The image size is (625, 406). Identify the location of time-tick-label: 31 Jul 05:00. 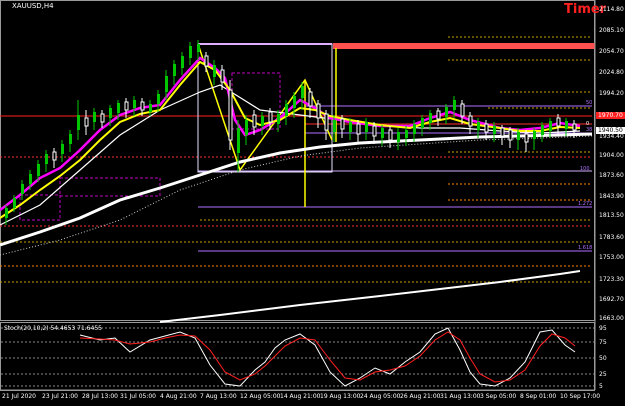
(138, 396).